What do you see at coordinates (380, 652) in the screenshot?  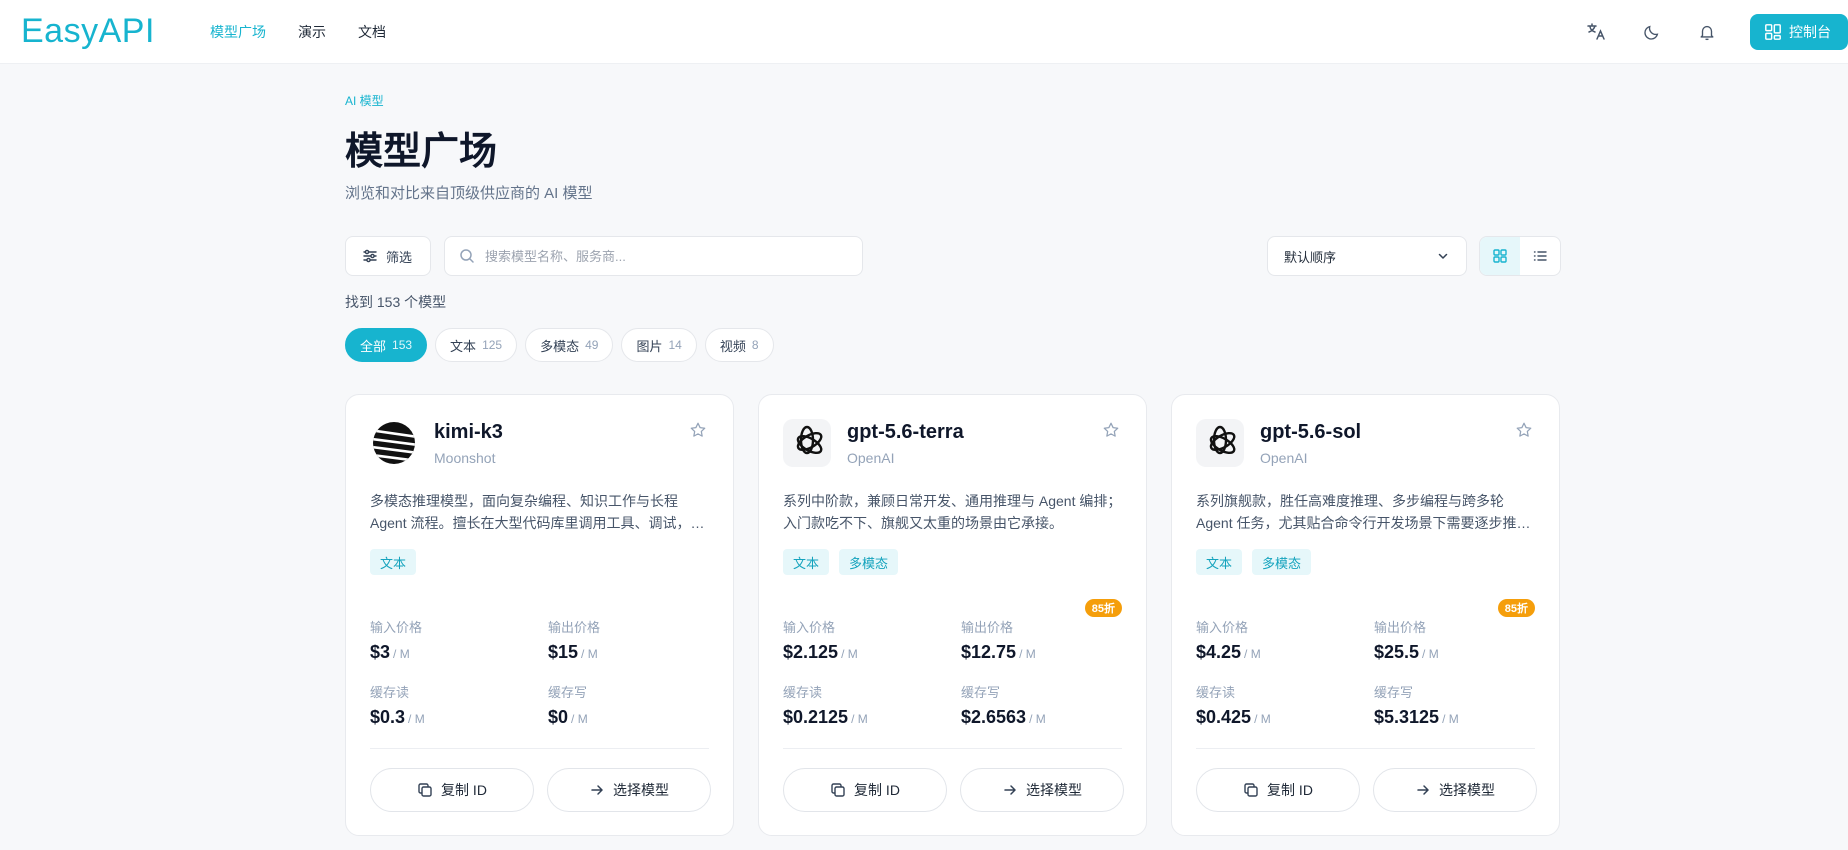 I see `input-price-value: $3` at bounding box center [380, 652].